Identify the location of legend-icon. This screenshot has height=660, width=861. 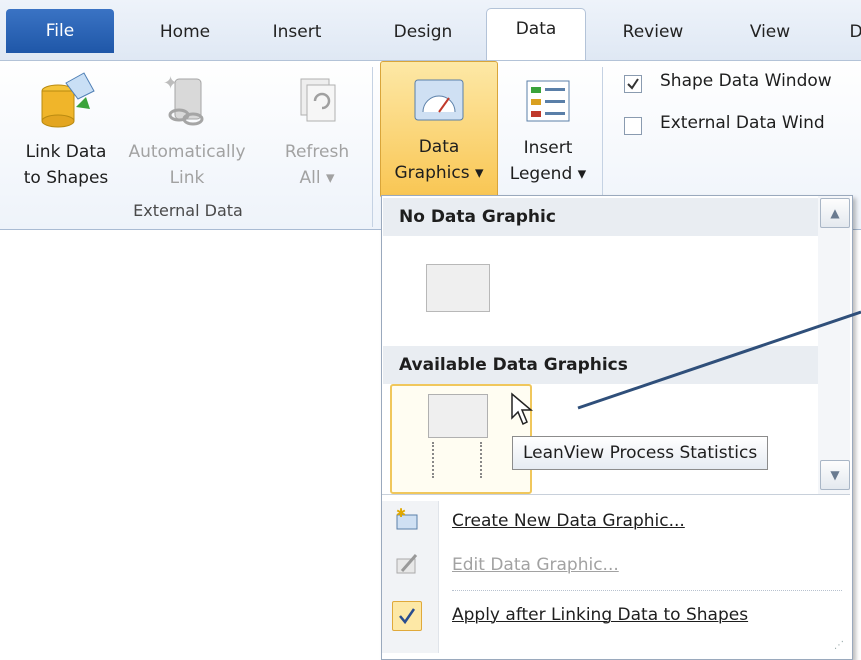
(548, 101).